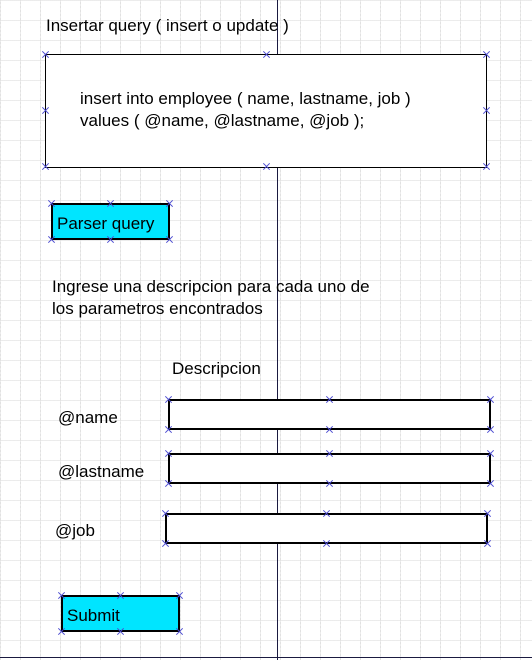  I want to click on parser-query-button: Parser query, so click(110, 221).